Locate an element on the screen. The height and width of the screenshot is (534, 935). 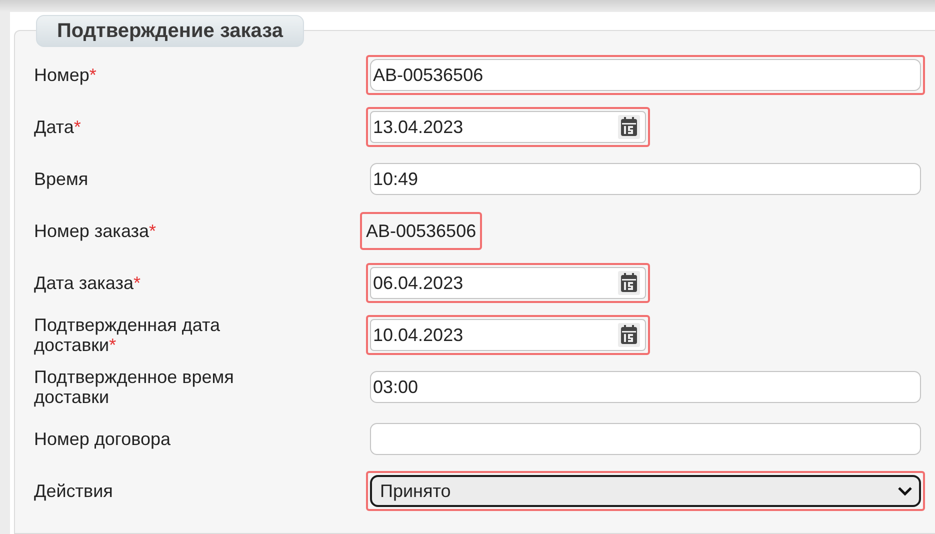
dropdown: Принято is located at coordinates (645, 491).